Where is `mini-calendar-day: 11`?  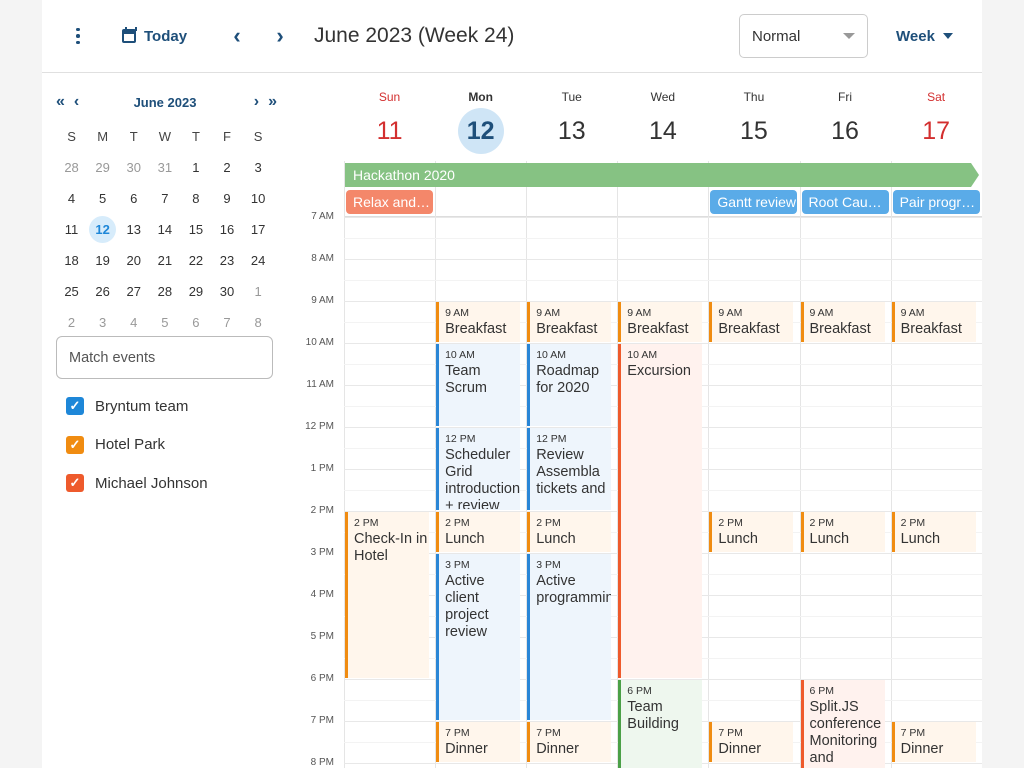 mini-calendar-day: 11 is located at coordinates (71, 229).